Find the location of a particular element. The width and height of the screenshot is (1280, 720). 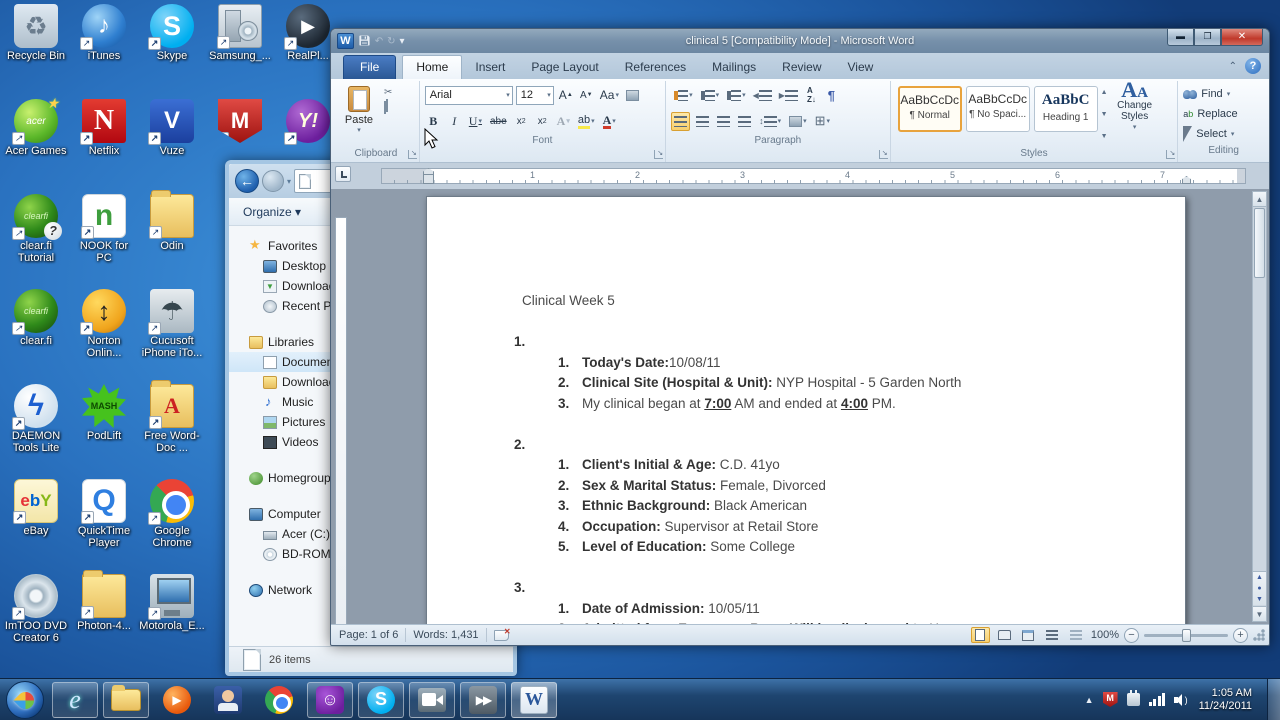

desktop-icon-clearfi-tutorial: clearfi? ↗ clear.fi Tutorial is located at coordinates (36, 241).